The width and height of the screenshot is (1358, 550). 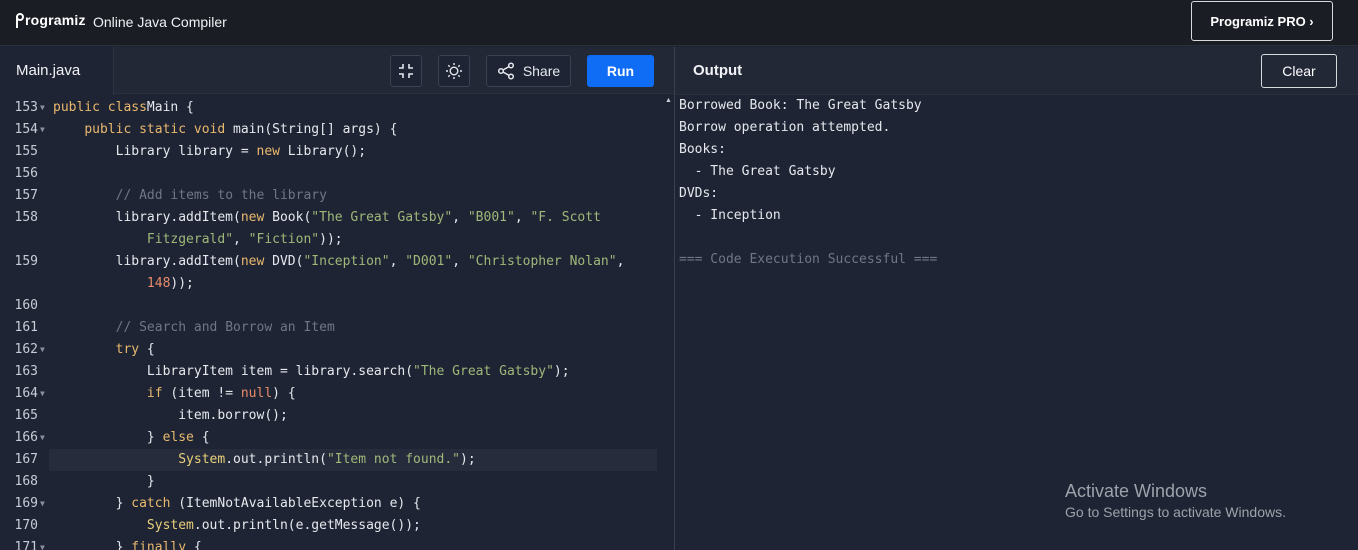 I want to click on line-number: 169, so click(x=26, y=503).